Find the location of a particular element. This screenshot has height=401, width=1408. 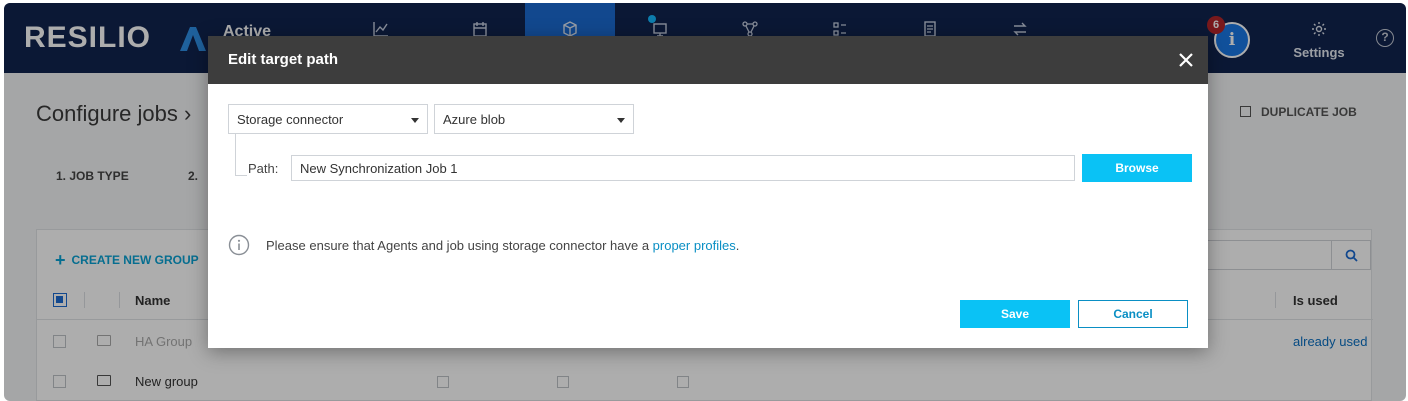

dialog-header: Edit target path is located at coordinates (708, 60).